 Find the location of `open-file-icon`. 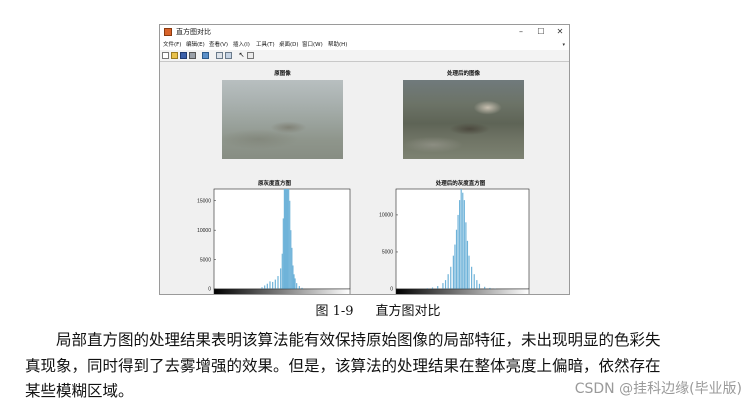

open-file-icon is located at coordinates (174, 55).